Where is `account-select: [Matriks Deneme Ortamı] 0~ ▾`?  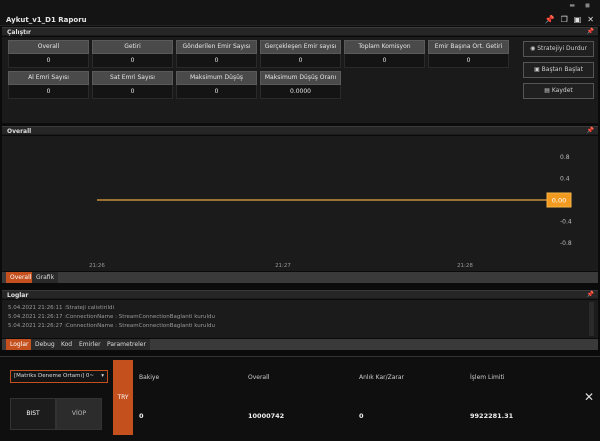
account-select: [Matriks Deneme Ortamı] 0~ ▾ is located at coordinates (59, 376).